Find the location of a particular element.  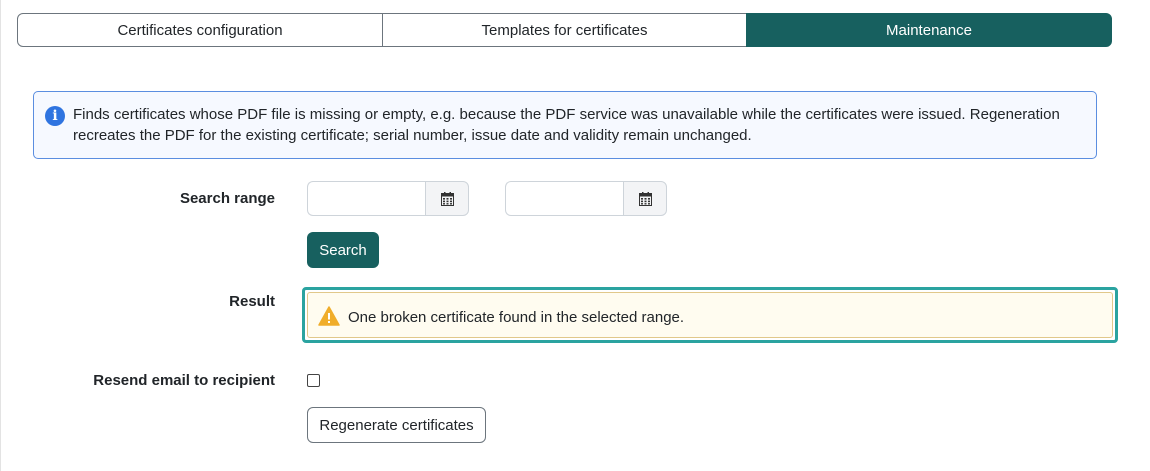

date-from-group is located at coordinates (388, 198).